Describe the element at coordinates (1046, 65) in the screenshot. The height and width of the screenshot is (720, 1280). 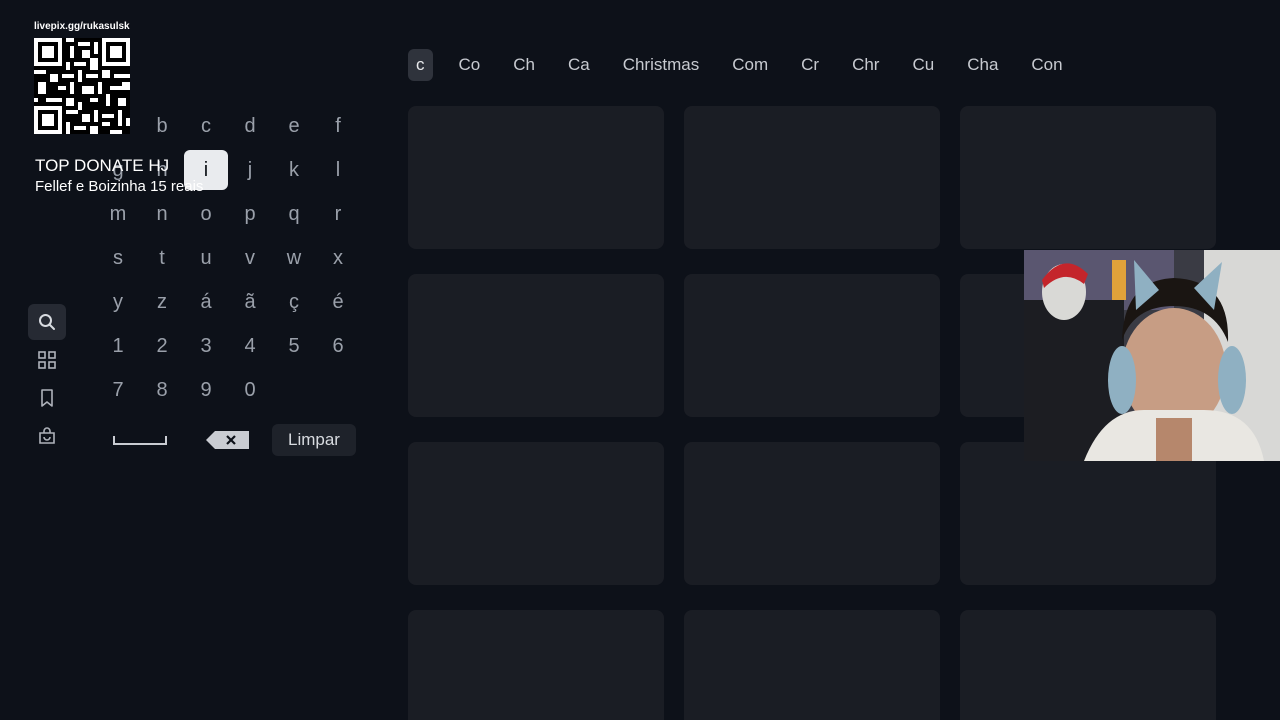
I see `suggestion-chip: Con` at that location.